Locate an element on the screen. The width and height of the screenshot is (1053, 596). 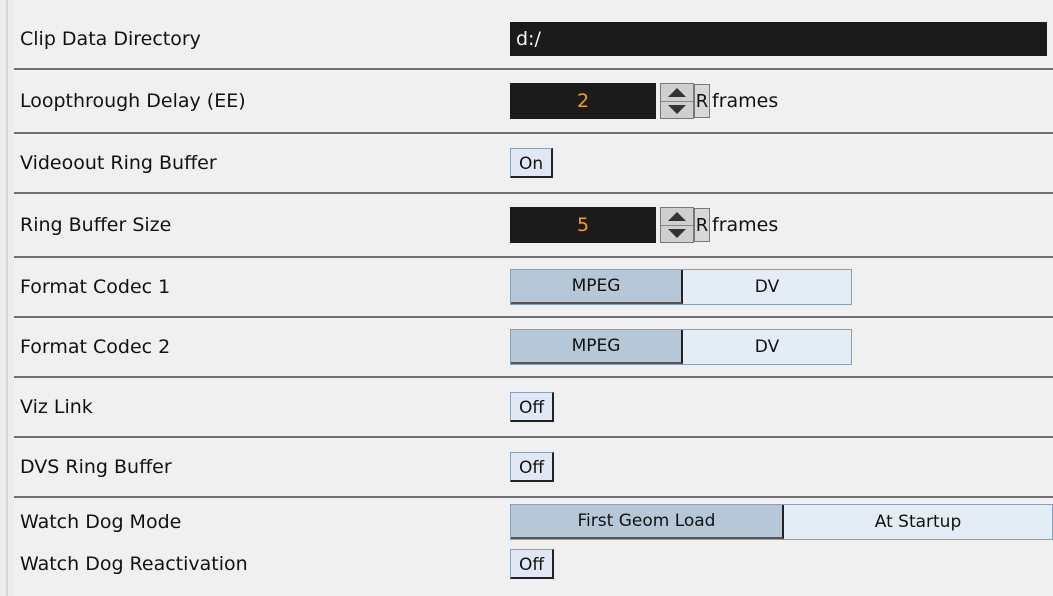
row-viz-link: Viz Link Off is located at coordinates (533, 408).